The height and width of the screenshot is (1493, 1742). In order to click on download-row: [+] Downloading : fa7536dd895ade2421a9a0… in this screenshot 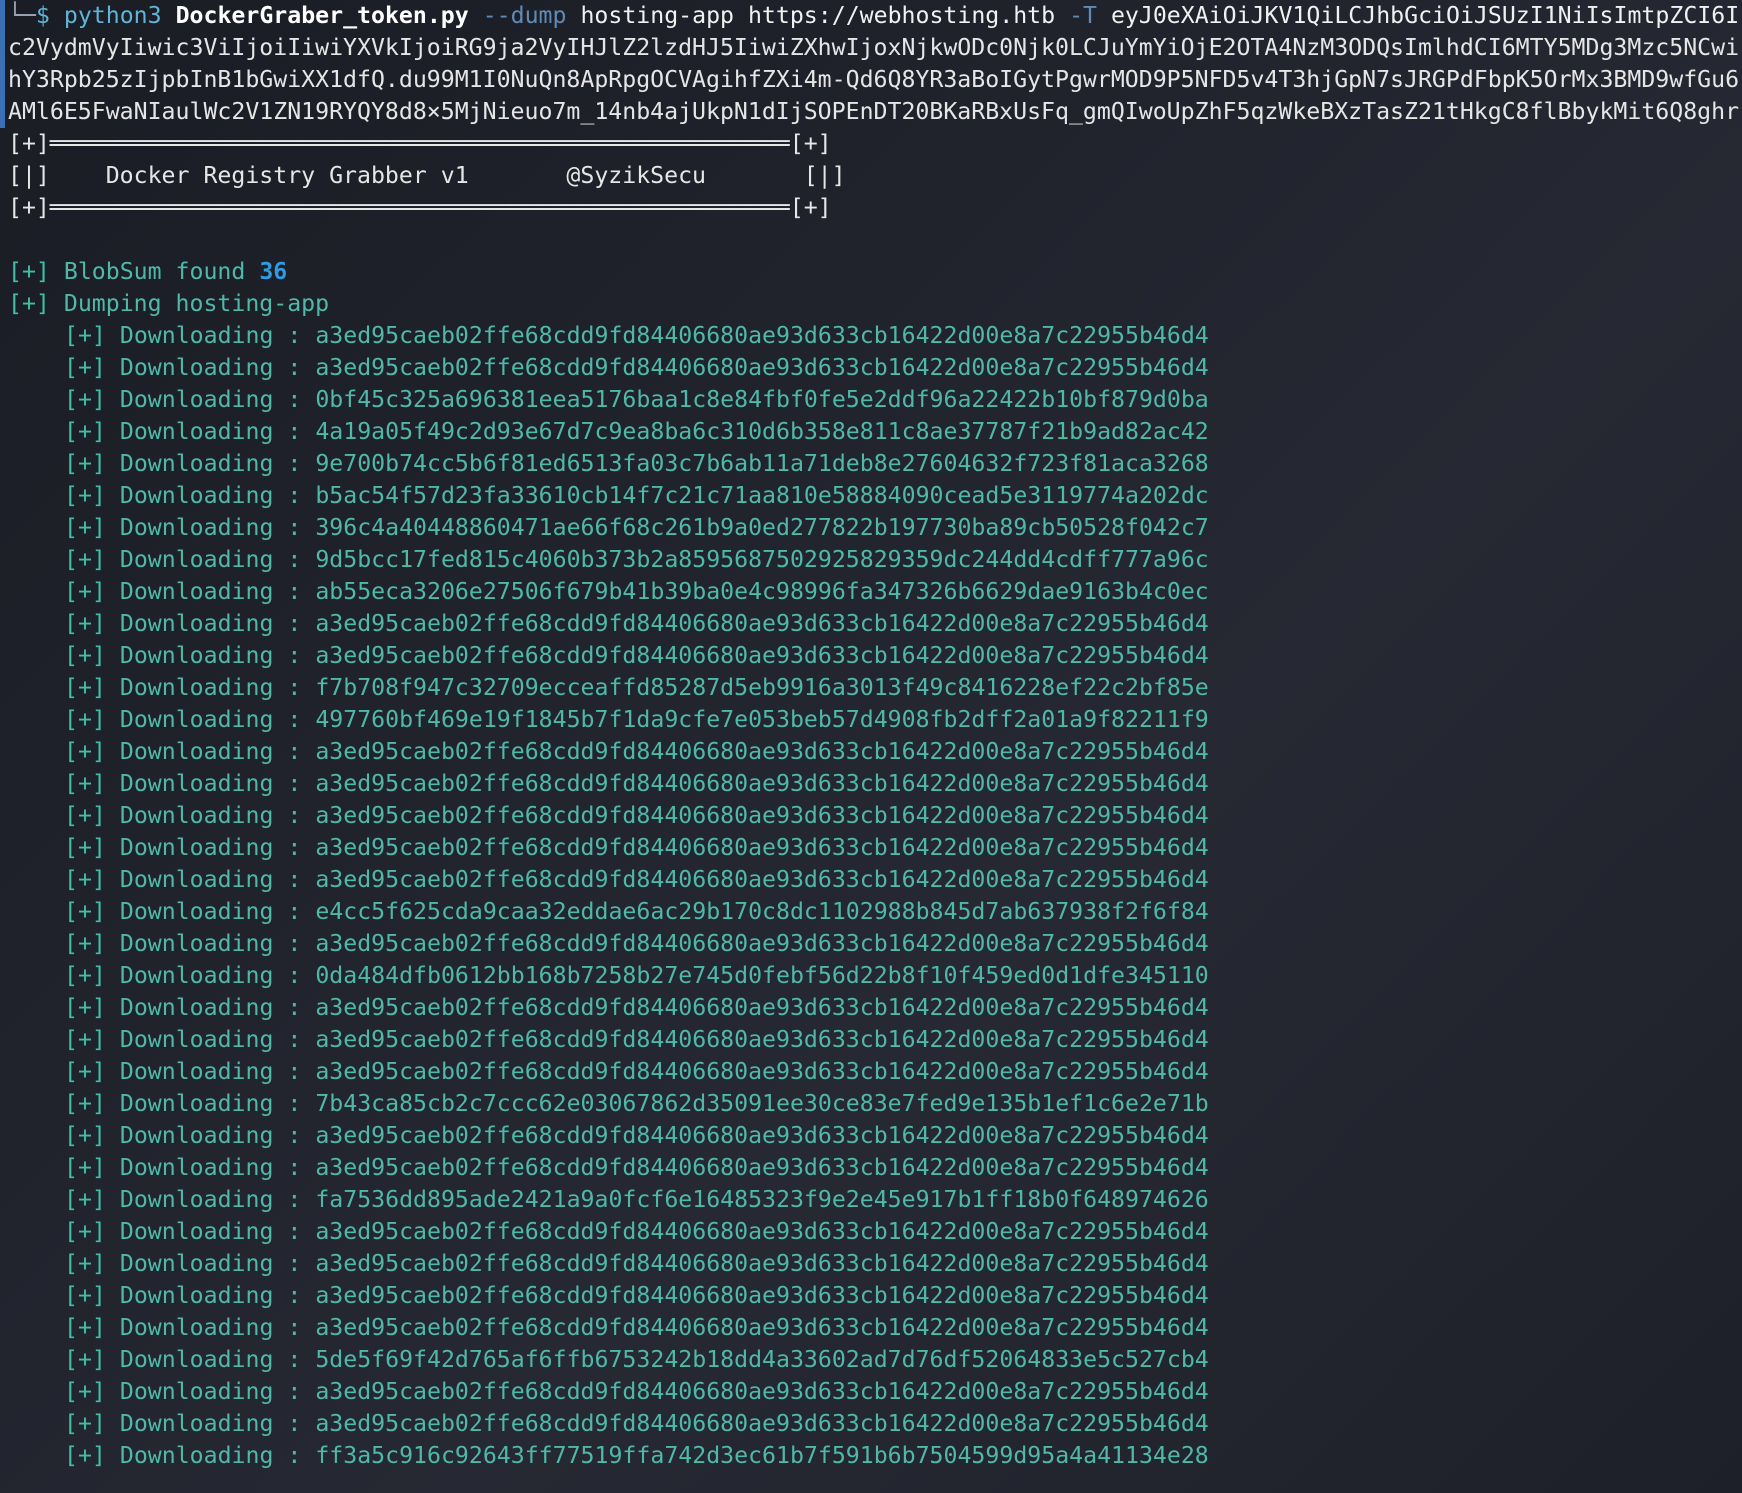, I will do `click(871, 1200)`.